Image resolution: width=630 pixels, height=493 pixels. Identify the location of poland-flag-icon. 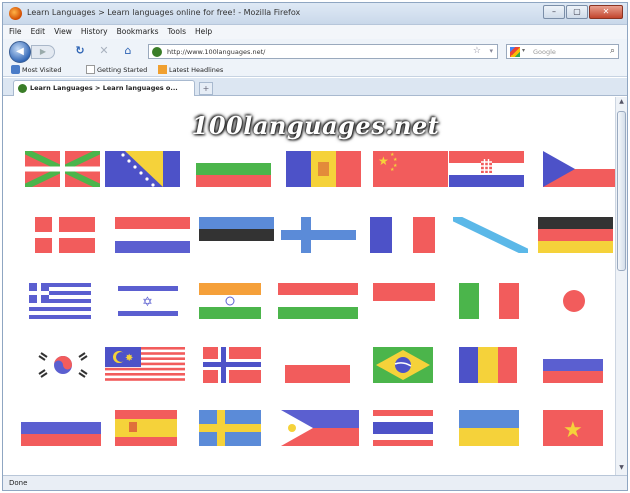
(317, 365).